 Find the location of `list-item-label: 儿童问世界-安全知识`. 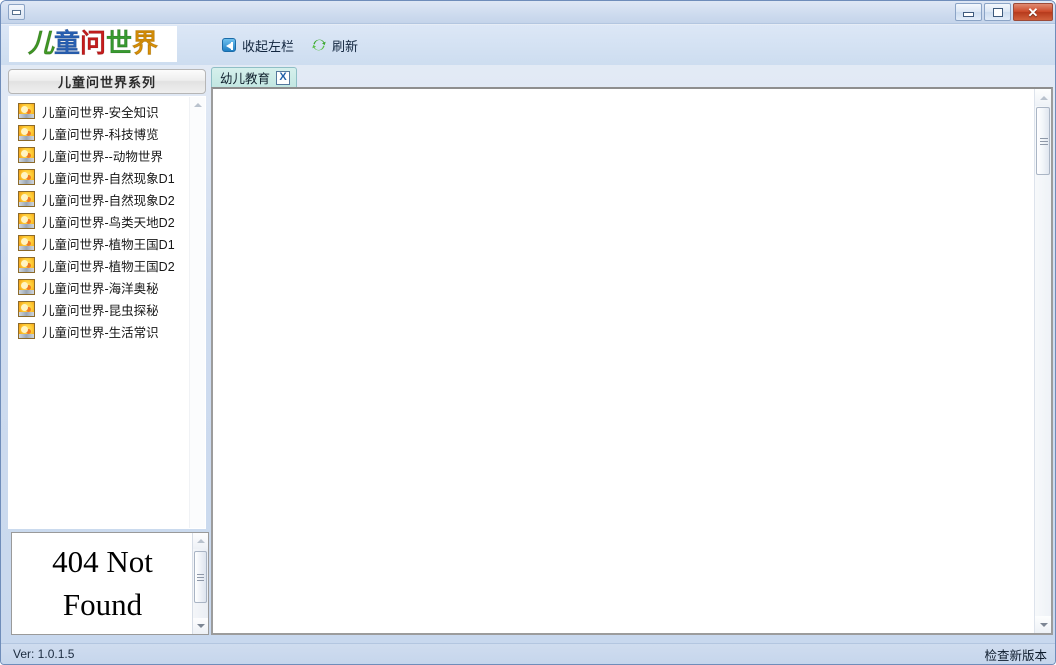

list-item-label: 儿童问世界-安全知识 is located at coordinates (100, 112).